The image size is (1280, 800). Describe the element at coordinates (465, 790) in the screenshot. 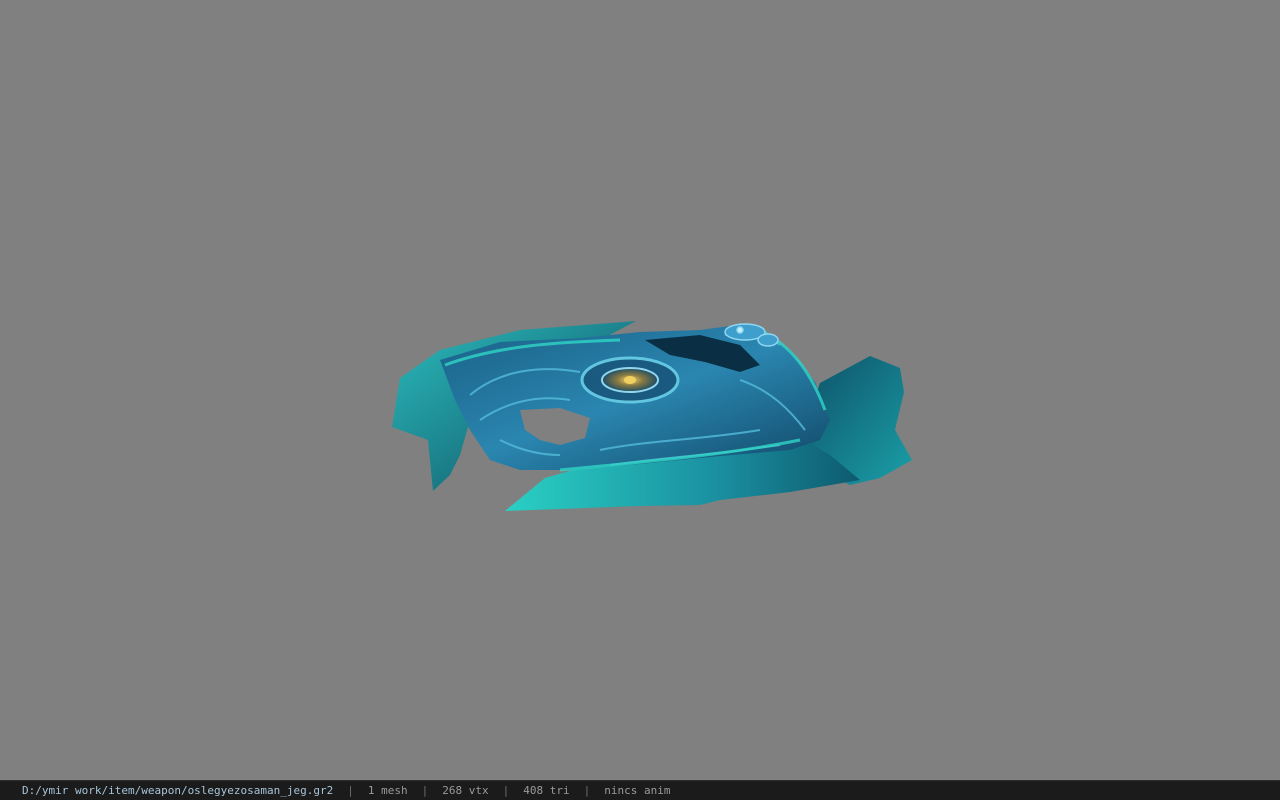

I see `vertex-count: 268 vtx` at that location.